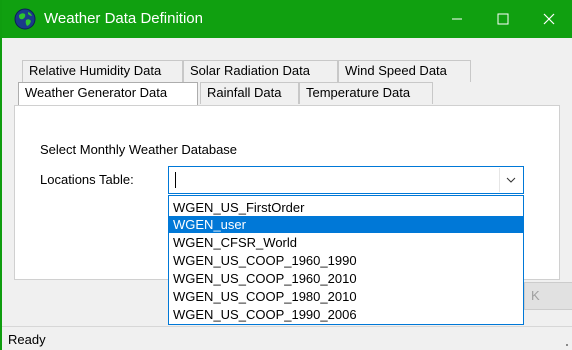 The image size is (572, 350). What do you see at coordinates (346, 224) in the screenshot?
I see `dropdown-option-selected: WGEN_user` at bounding box center [346, 224].